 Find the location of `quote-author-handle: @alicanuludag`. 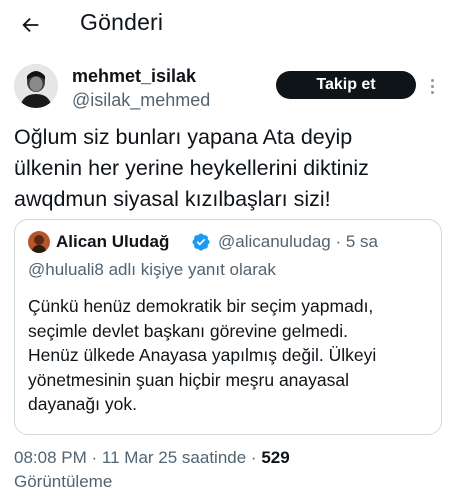

quote-author-handle: @alicanuludag is located at coordinates (274, 241).